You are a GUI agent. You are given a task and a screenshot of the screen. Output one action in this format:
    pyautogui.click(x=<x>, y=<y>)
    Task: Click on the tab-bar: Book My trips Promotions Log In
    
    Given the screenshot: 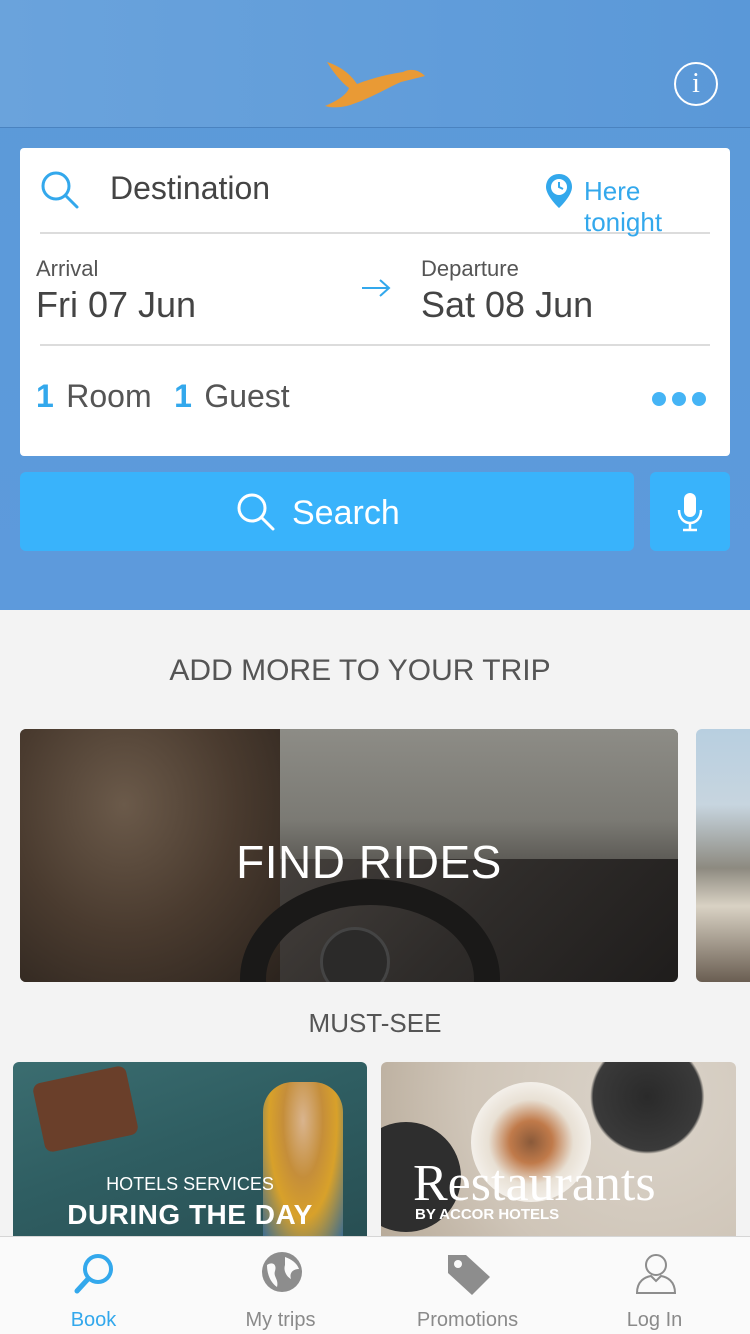 What is the action you would take?
    pyautogui.click(x=375, y=1285)
    